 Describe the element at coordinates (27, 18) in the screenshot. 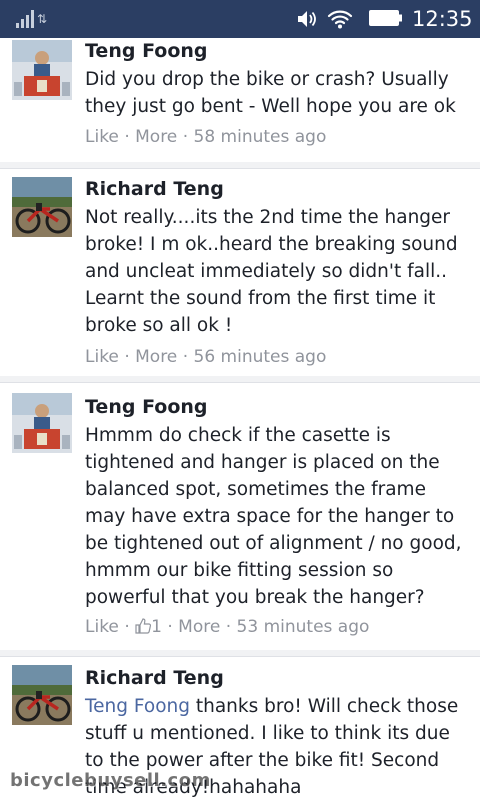

I see `signal-icon` at that location.